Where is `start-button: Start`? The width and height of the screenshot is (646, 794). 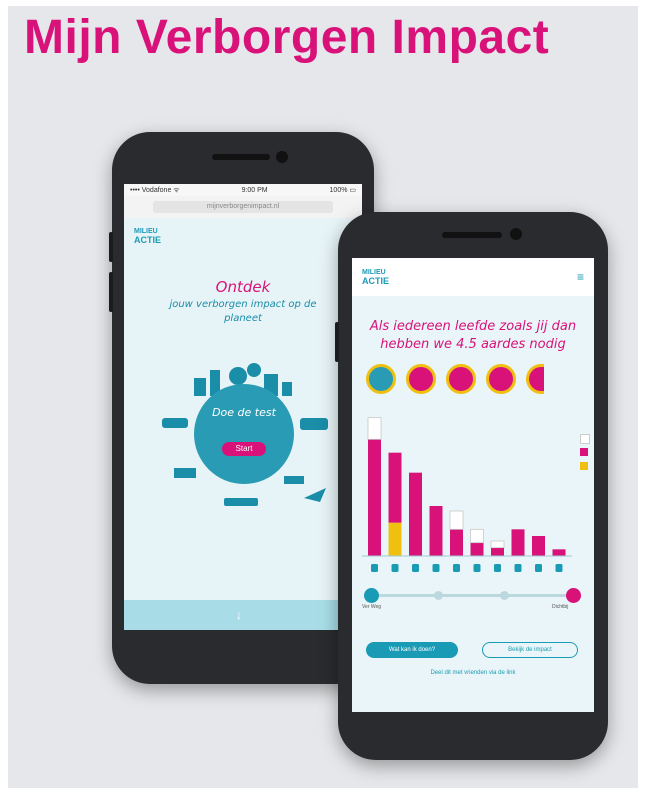 start-button: Start is located at coordinates (244, 449).